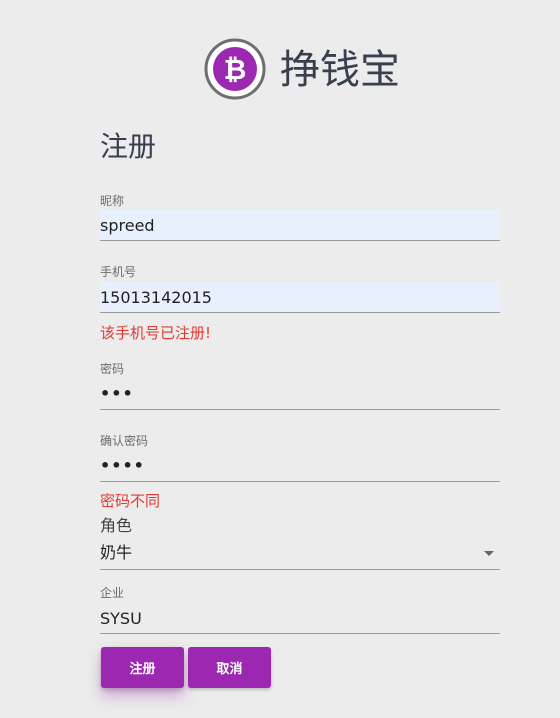 The width and height of the screenshot is (560, 718). What do you see at coordinates (116, 525) in the screenshot?
I see `role-label: 角色` at bounding box center [116, 525].